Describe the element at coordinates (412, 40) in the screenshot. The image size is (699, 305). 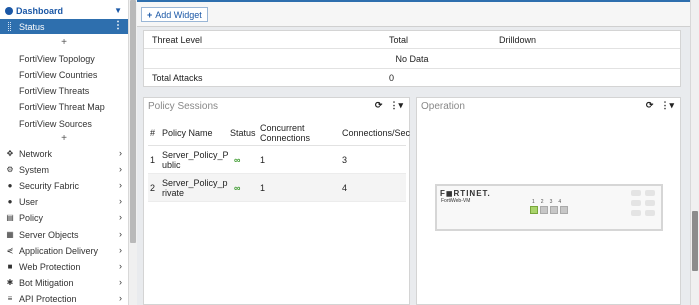
I see `table-header: Threat Level Total Drilldown` at that location.